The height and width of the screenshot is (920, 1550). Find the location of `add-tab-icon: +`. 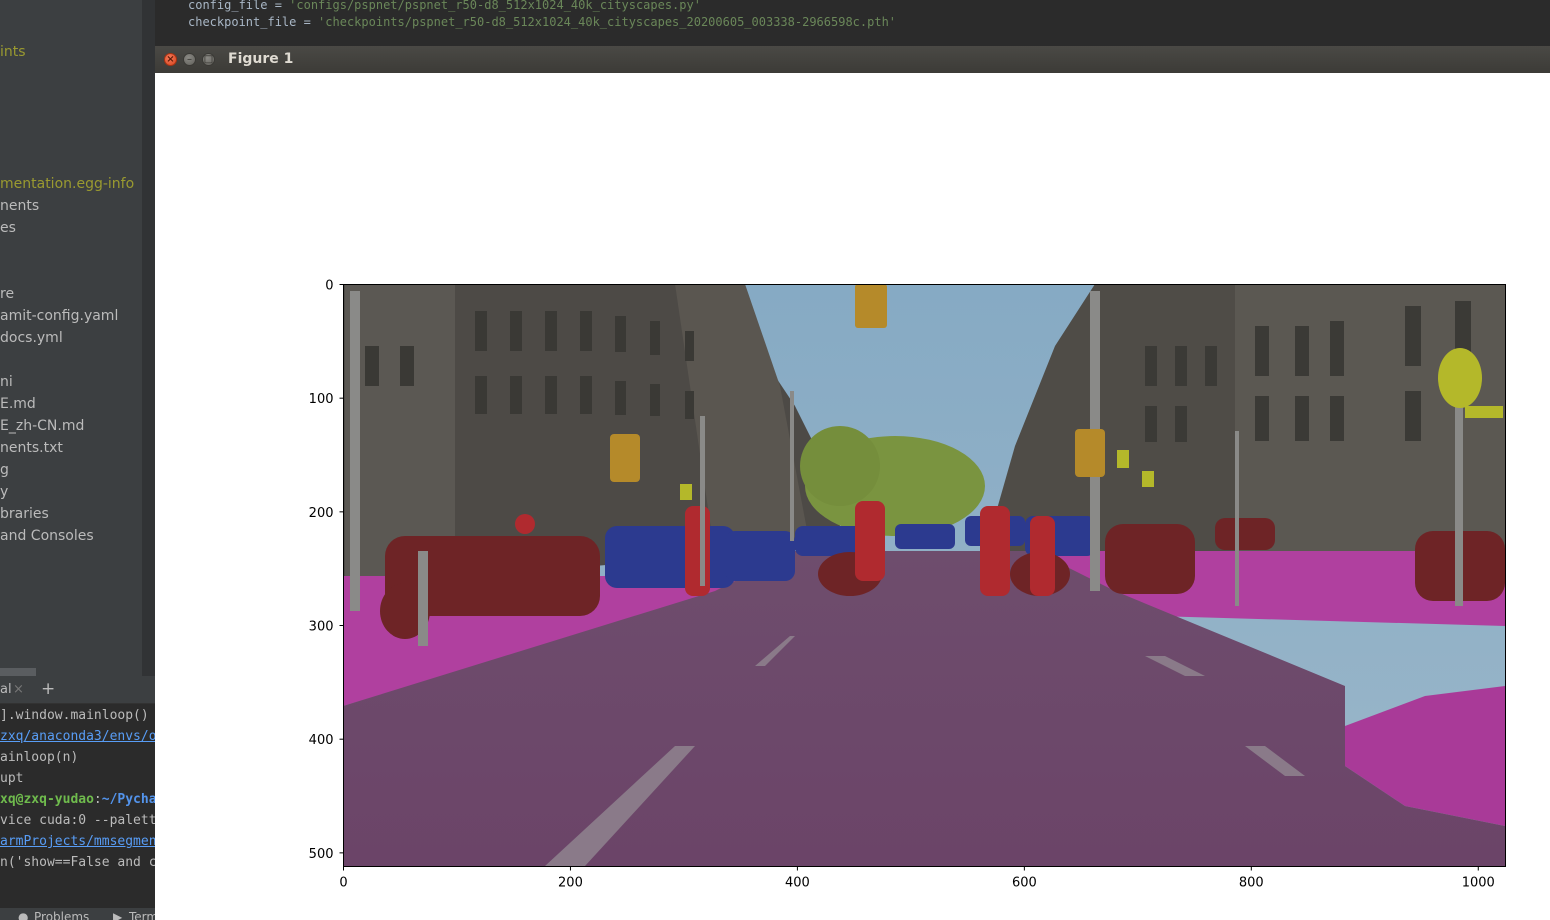

add-tab-icon: + is located at coordinates (48, 689).